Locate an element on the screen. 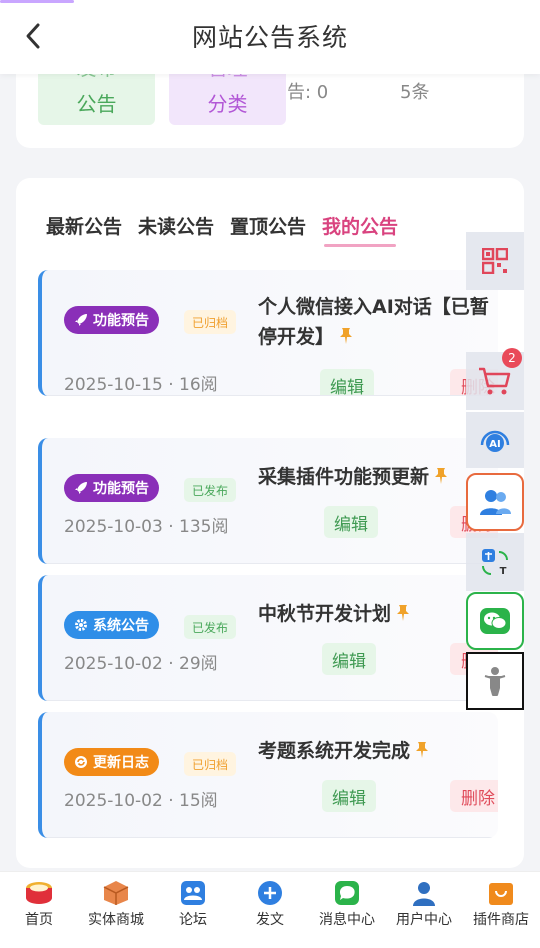  nav-messages-label: 消息中心 is located at coordinates (347, 920).